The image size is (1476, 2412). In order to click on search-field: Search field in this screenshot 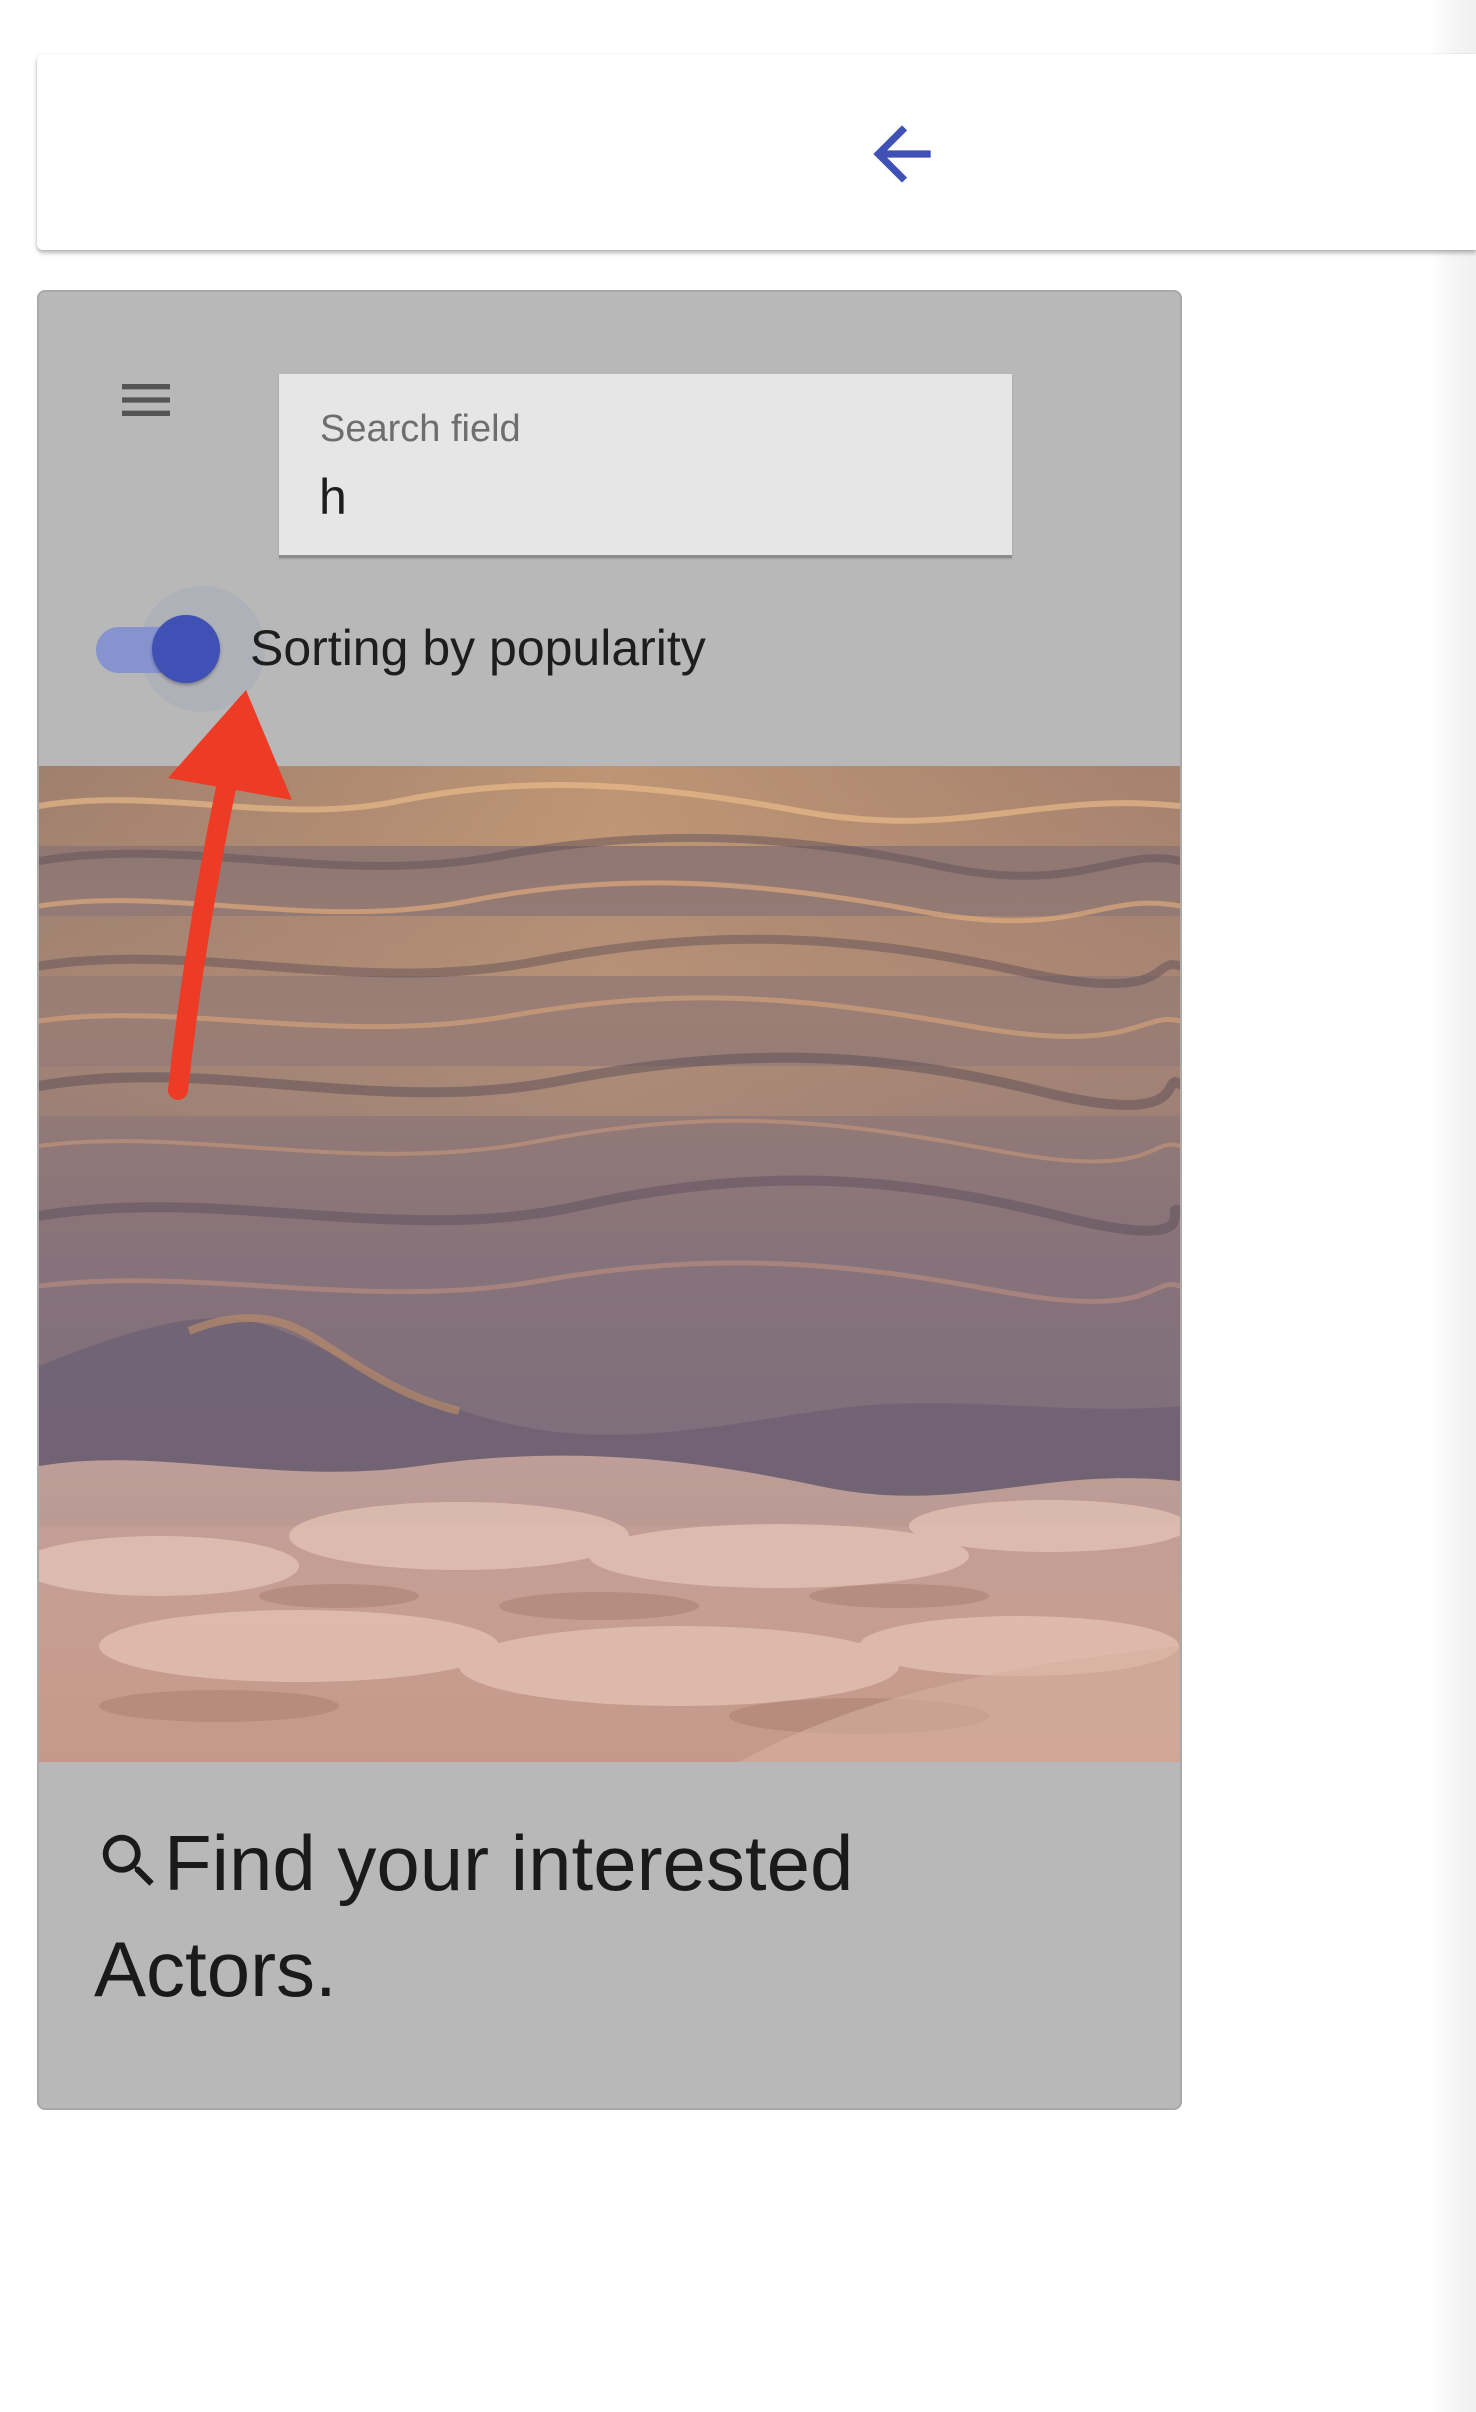, I will do `click(645, 466)`.